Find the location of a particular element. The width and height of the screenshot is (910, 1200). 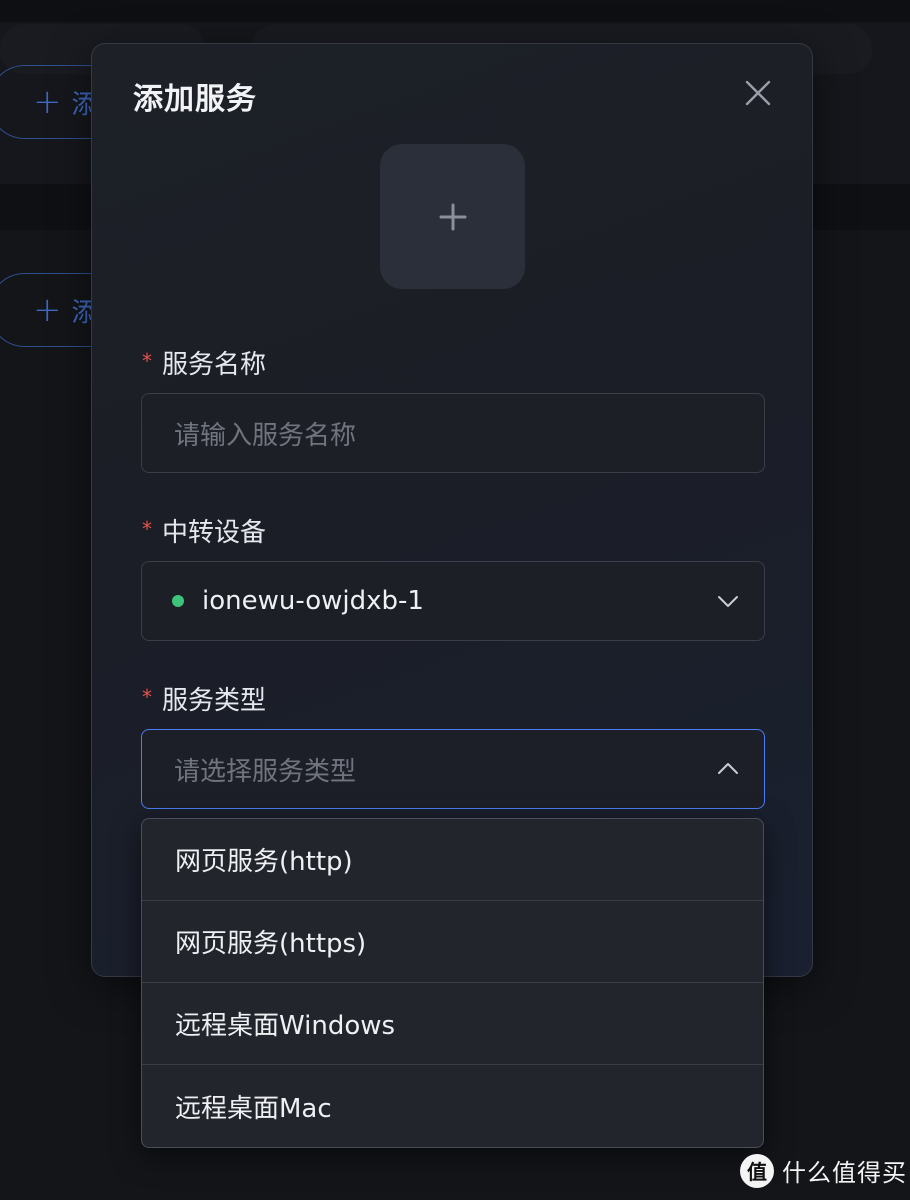

dropdown-option-http: 网页服务(http) is located at coordinates (452, 860).